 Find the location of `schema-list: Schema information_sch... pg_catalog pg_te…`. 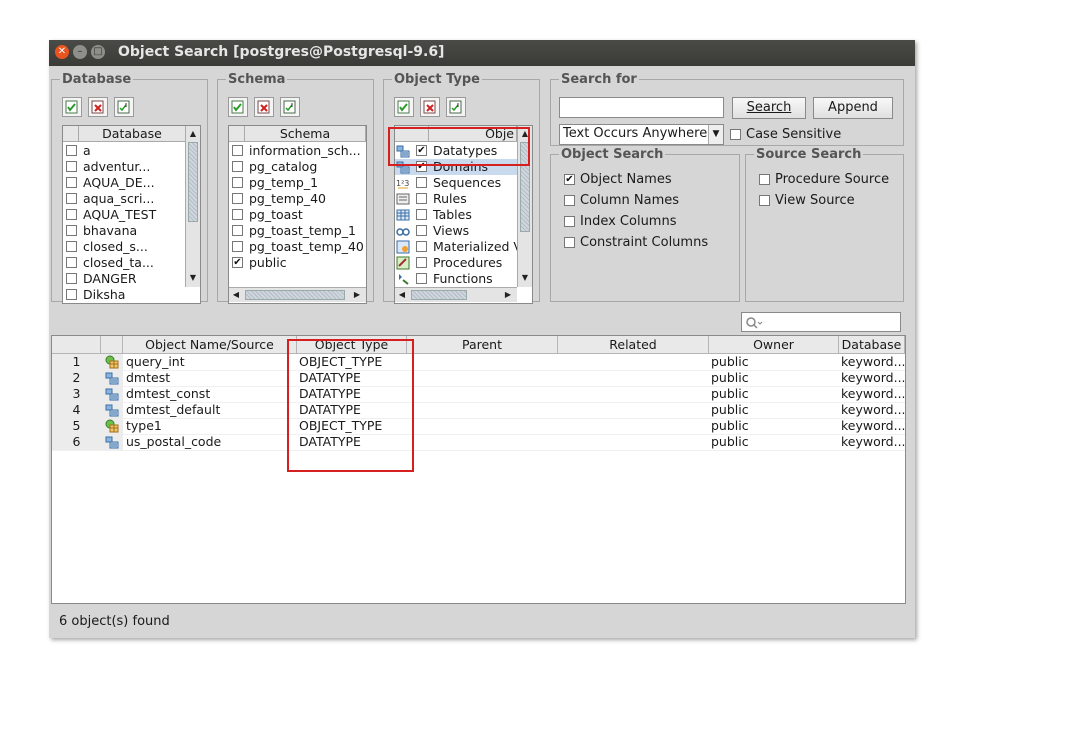

schema-list: Schema information_sch... pg_catalog pg_te… is located at coordinates (297, 214).